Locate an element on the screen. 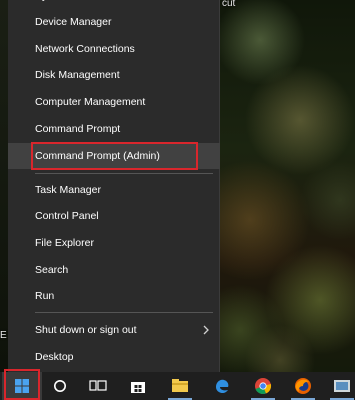 This screenshot has height=400, width=355. taskbar-firefox-button is located at coordinates (303, 386).